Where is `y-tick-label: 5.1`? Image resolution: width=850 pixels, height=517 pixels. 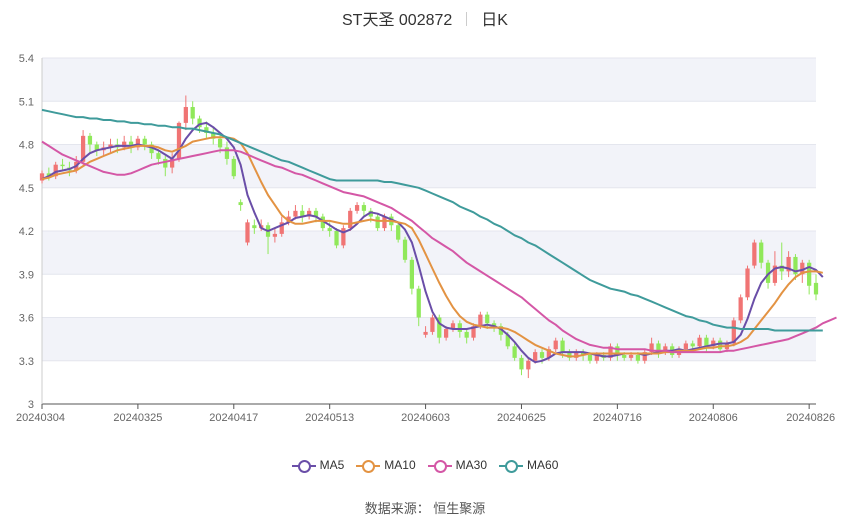 y-tick-label: 5.1 is located at coordinates (26, 102).